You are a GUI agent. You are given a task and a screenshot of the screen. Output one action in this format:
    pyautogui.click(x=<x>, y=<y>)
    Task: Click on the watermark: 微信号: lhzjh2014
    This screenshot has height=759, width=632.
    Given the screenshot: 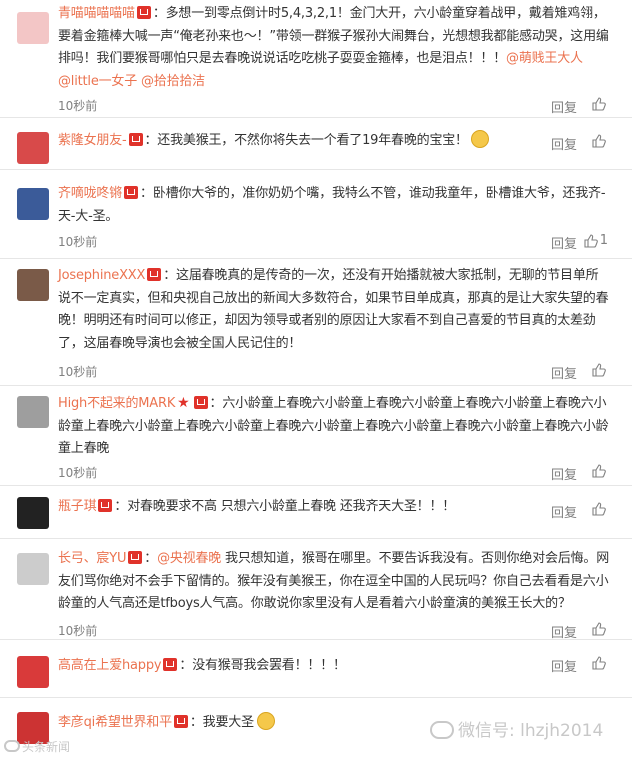 What is the action you would take?
    pyautogui.click(x=516, y=728)
    